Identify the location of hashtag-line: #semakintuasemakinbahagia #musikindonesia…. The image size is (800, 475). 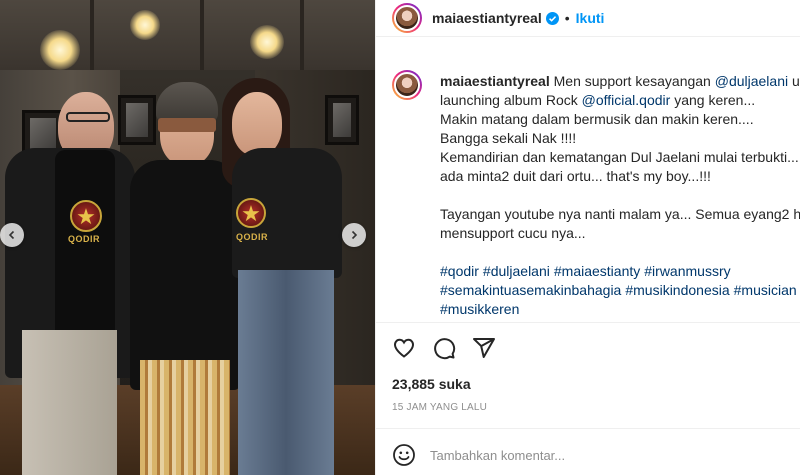
(620, 290).